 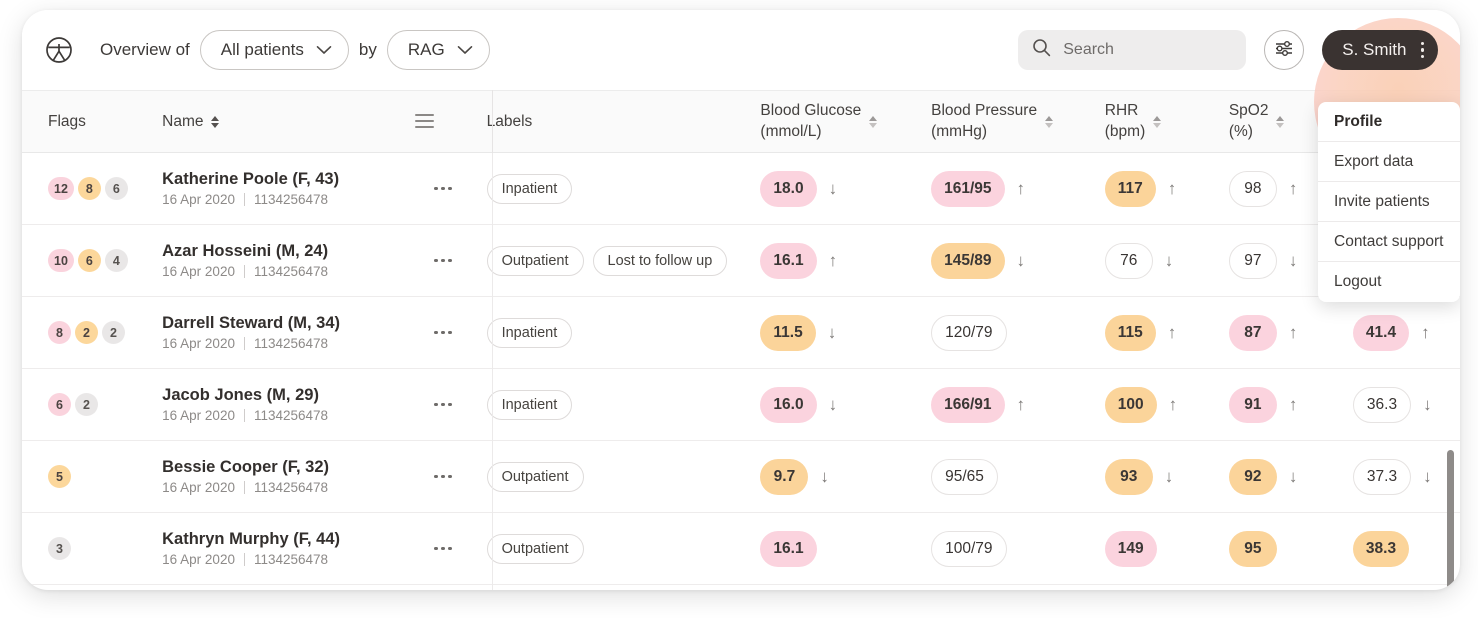 I want to click on sort-toggle-blood-glucose, so click(x=873, y=121).